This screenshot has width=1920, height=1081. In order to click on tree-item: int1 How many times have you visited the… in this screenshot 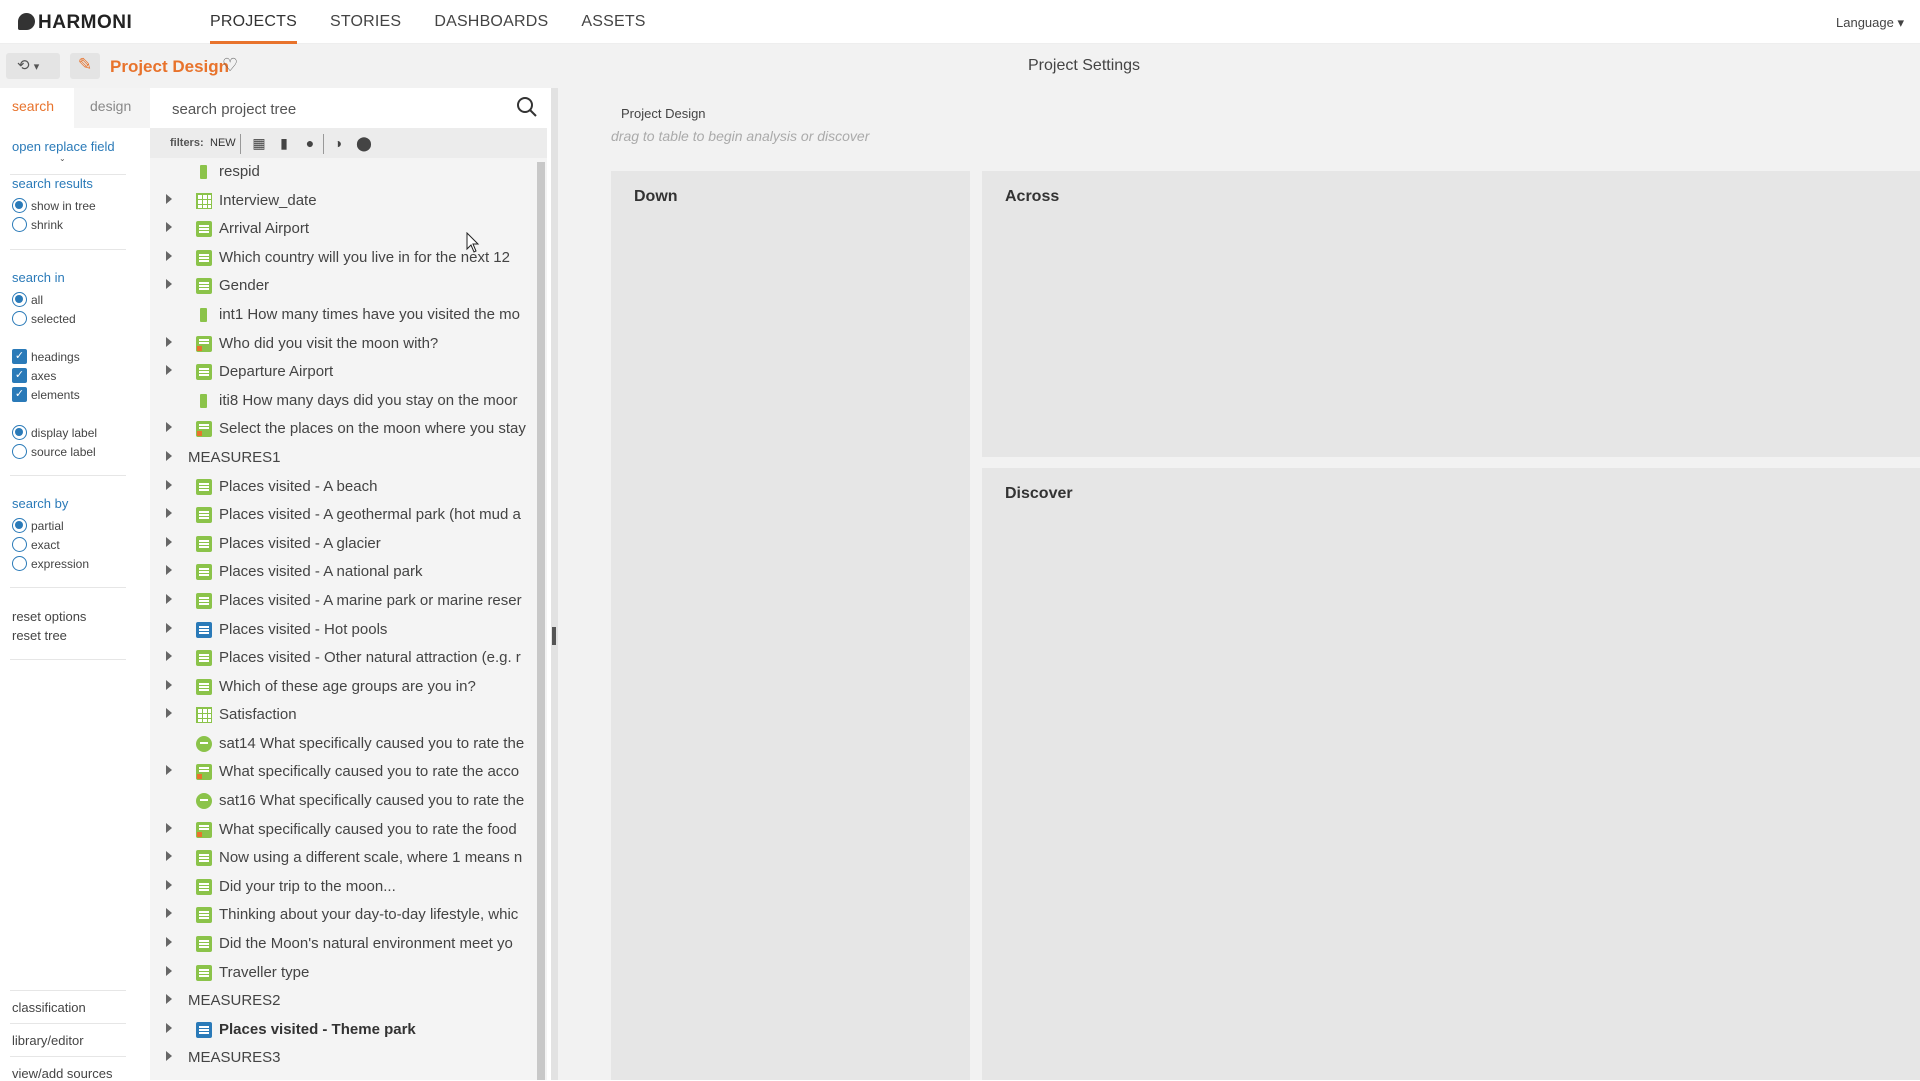, I will do `click(345, 315)`.